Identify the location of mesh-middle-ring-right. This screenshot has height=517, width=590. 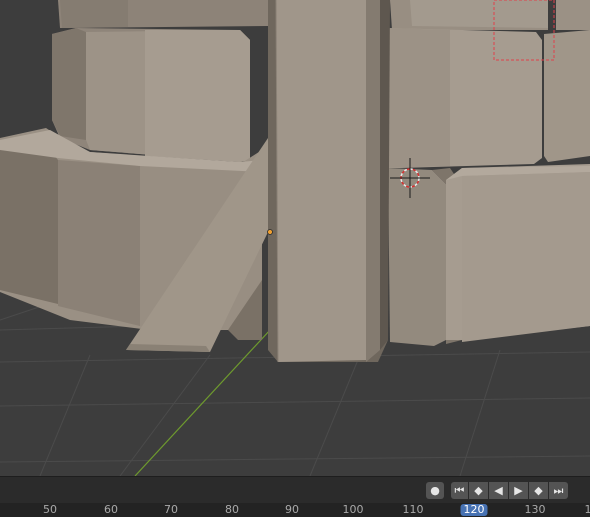
(489, 98).